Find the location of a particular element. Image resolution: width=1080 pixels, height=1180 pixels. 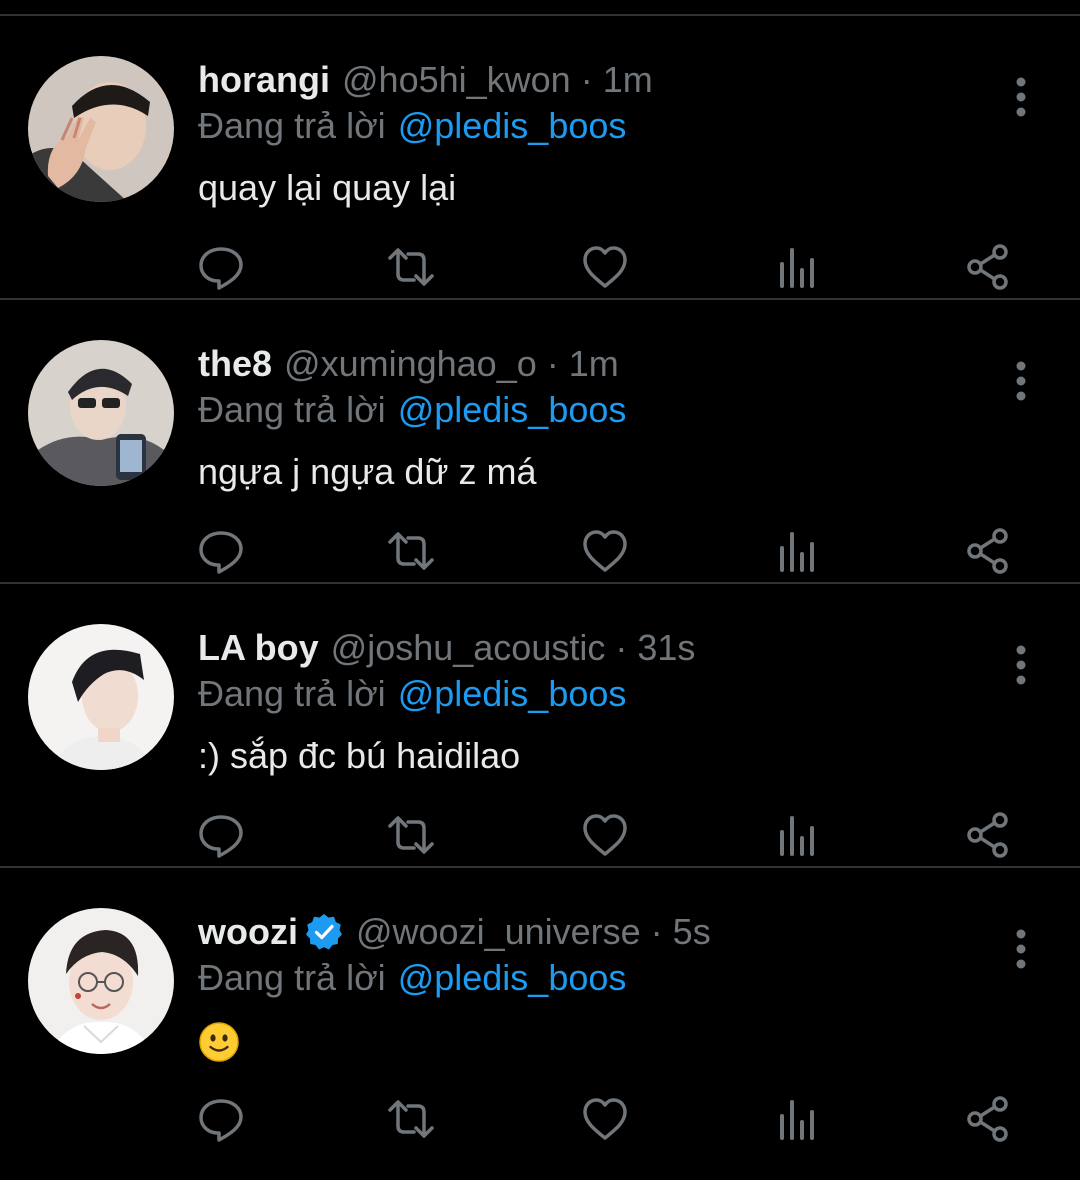

tweet-text is located at coordinates (219, 1040).